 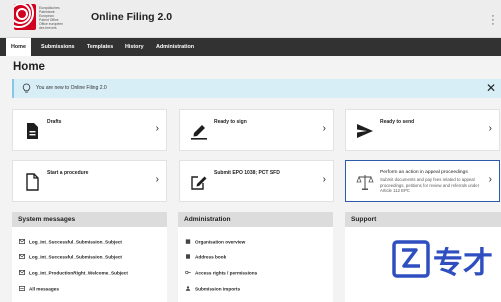 I want to click on lightbulb-icon, so click(x=26, y=88).